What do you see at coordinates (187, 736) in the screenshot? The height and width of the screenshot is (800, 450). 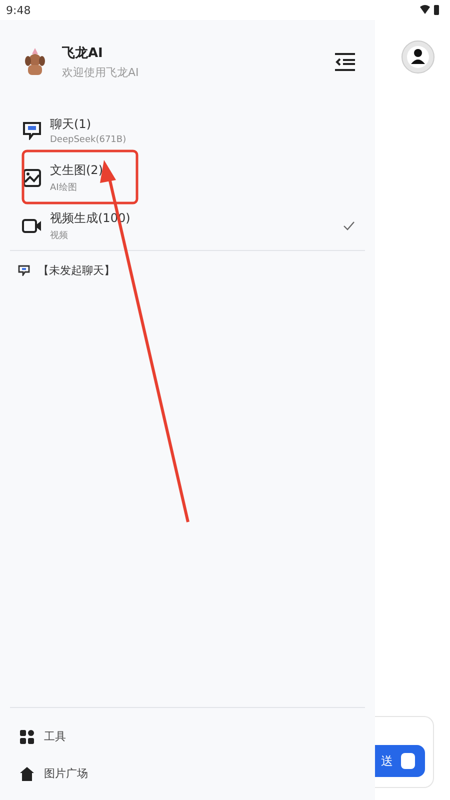 I see `footer-menu-item: 工具` at bounding box center [187, 736].